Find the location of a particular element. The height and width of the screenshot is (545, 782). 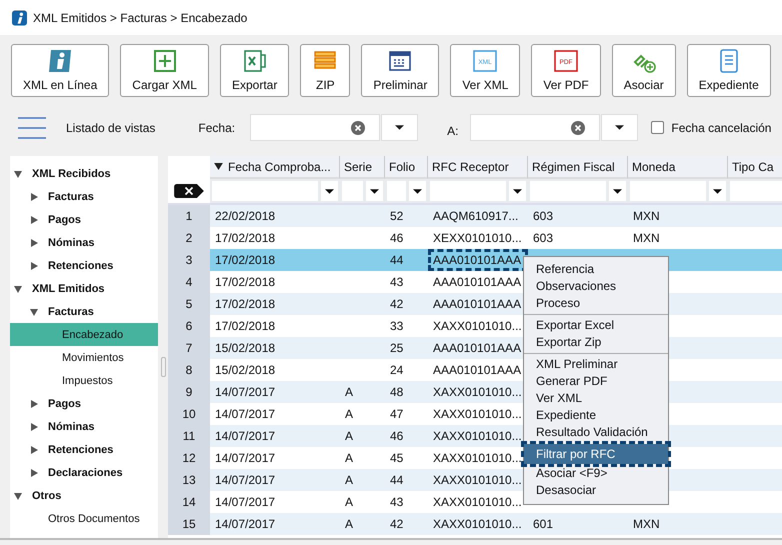

checkbox is located at coordinates (657, 127).